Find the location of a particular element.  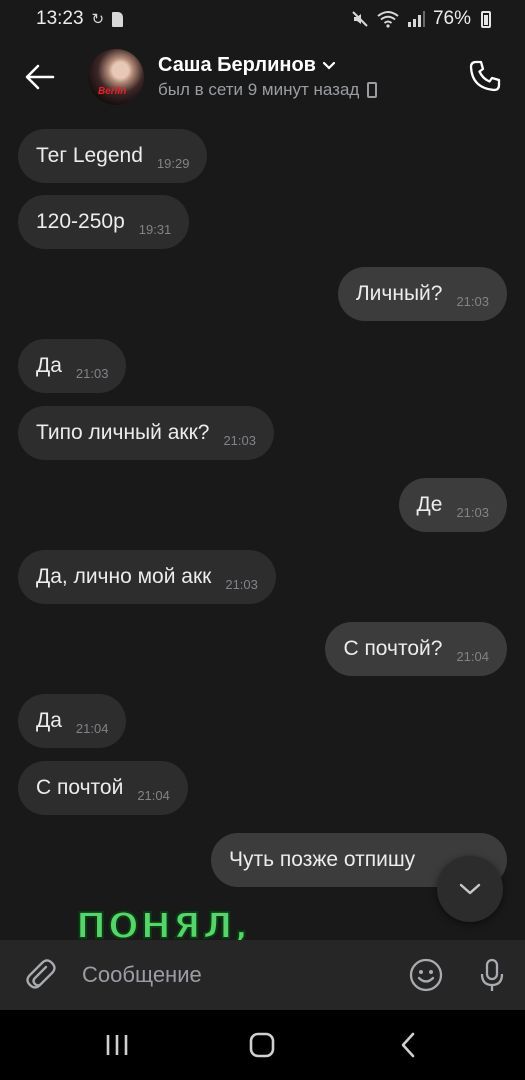

status-left: 13:23 ↻ is located at coordinates (80, 19).